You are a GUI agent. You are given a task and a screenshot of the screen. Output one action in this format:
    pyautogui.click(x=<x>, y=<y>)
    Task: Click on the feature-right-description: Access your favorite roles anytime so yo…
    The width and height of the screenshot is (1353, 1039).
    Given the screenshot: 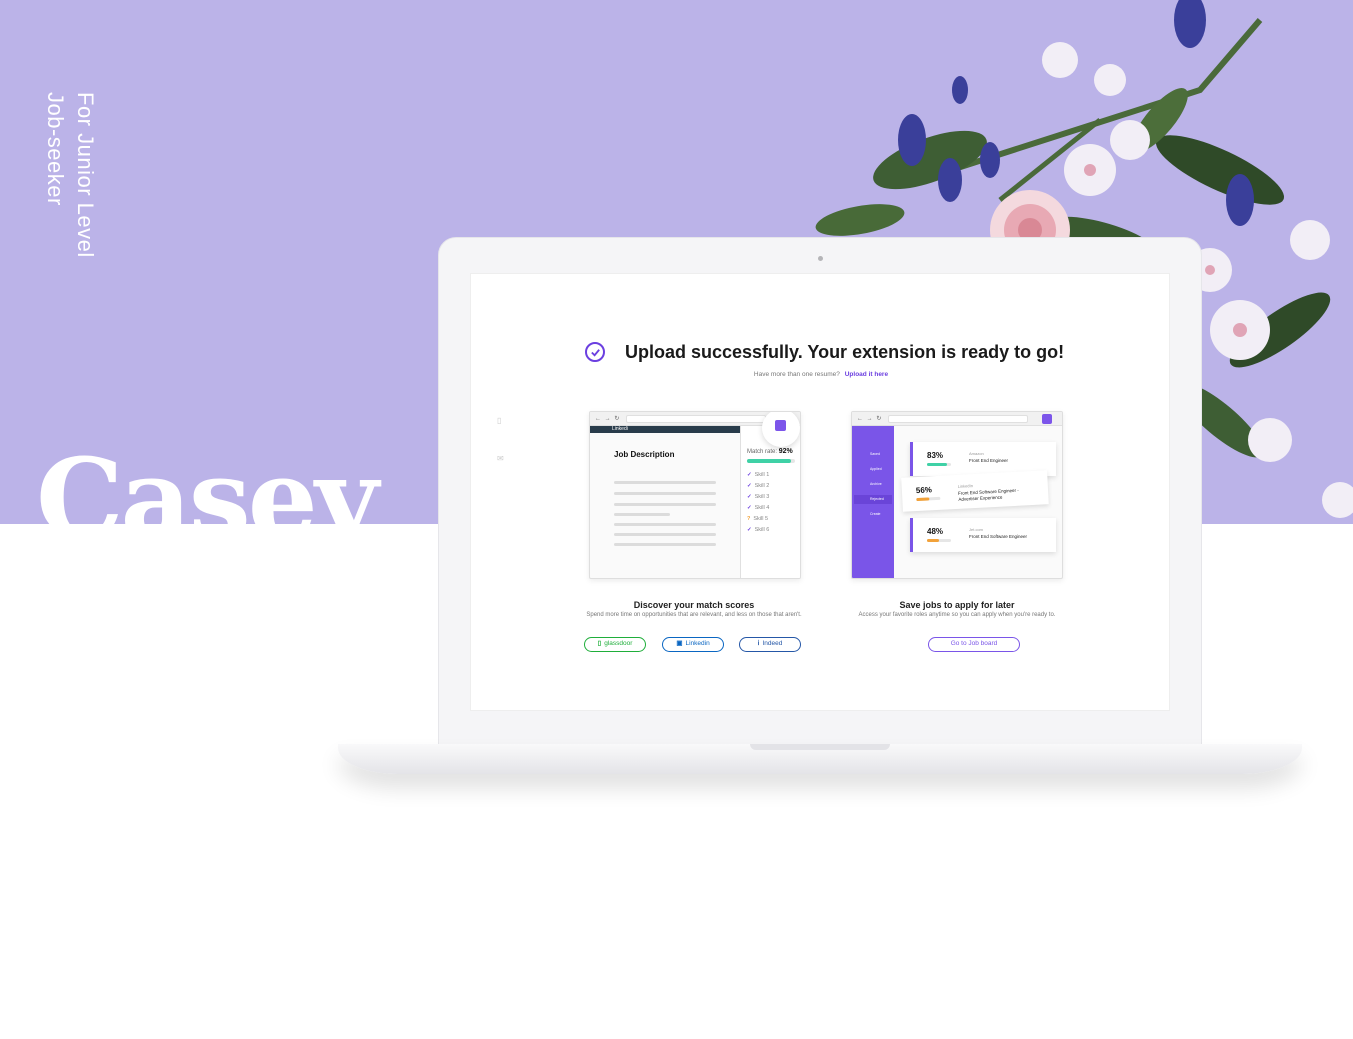 What is the action you would take?
    pyautogui.click(x=957, y=615)
    